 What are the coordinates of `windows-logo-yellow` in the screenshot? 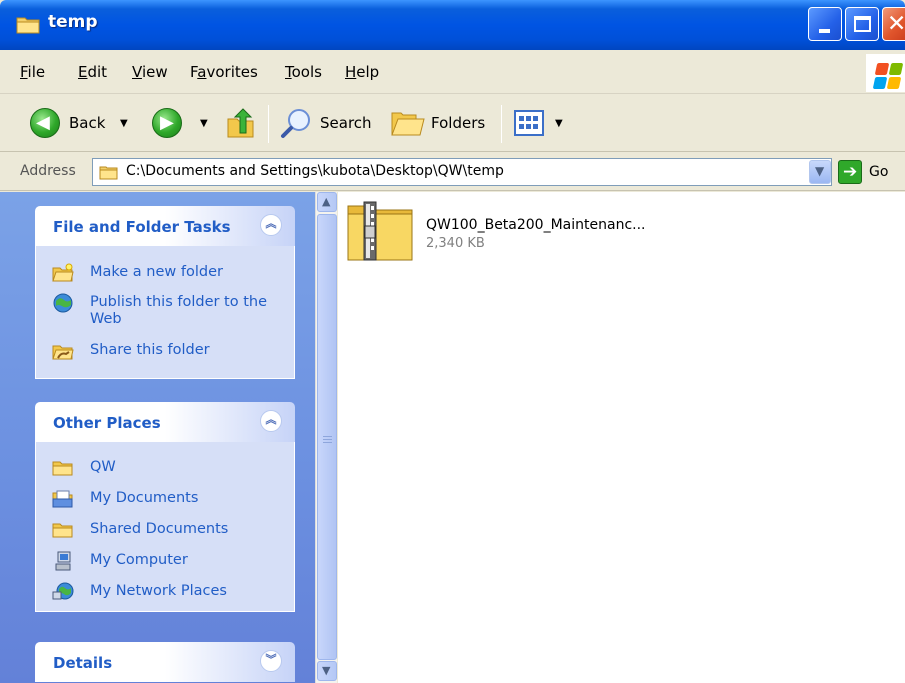 It's located at (894, 83).